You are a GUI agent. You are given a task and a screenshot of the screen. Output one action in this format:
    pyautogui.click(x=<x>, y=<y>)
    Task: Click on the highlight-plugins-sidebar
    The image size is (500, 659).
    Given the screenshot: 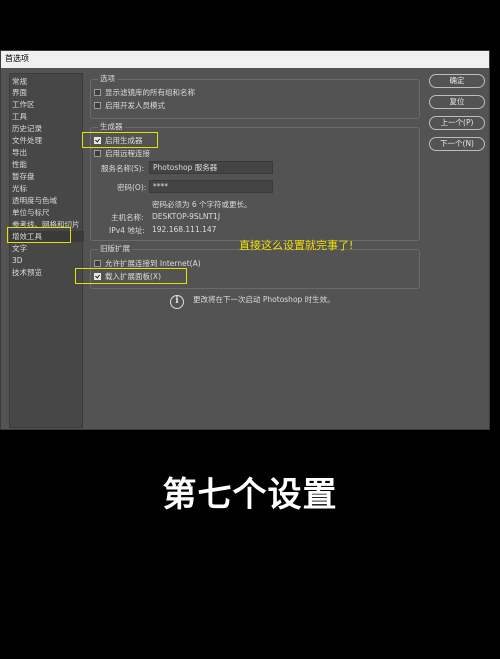 What is the action you would take?
    pyautogui.click(x=39, y=235)
    